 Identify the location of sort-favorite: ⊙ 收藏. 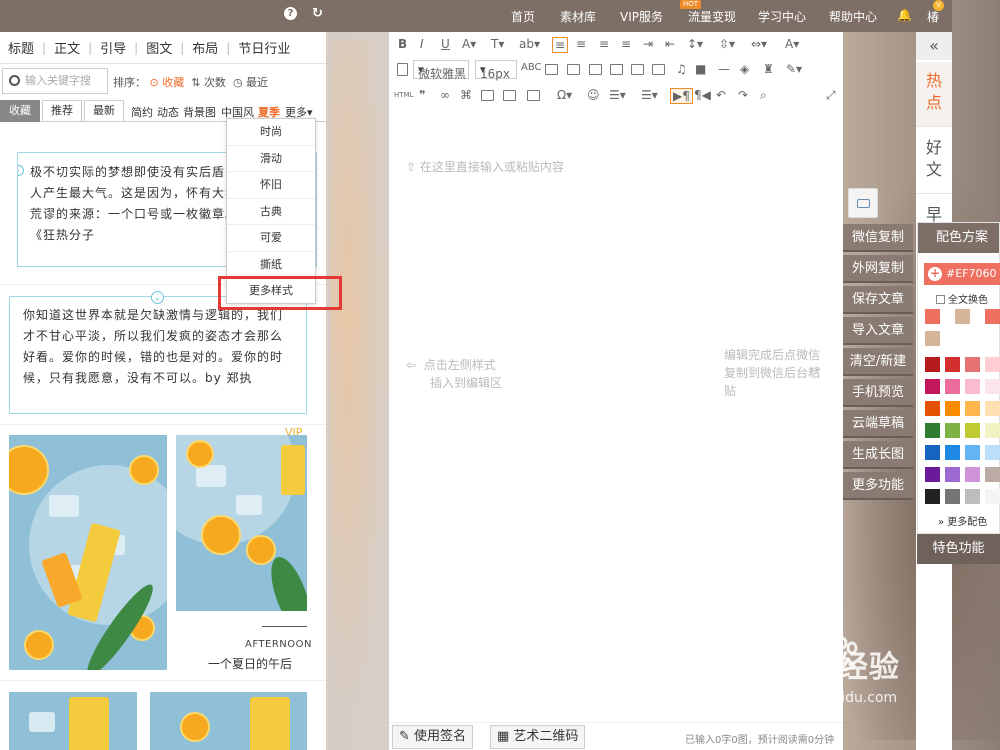
(167, 82).